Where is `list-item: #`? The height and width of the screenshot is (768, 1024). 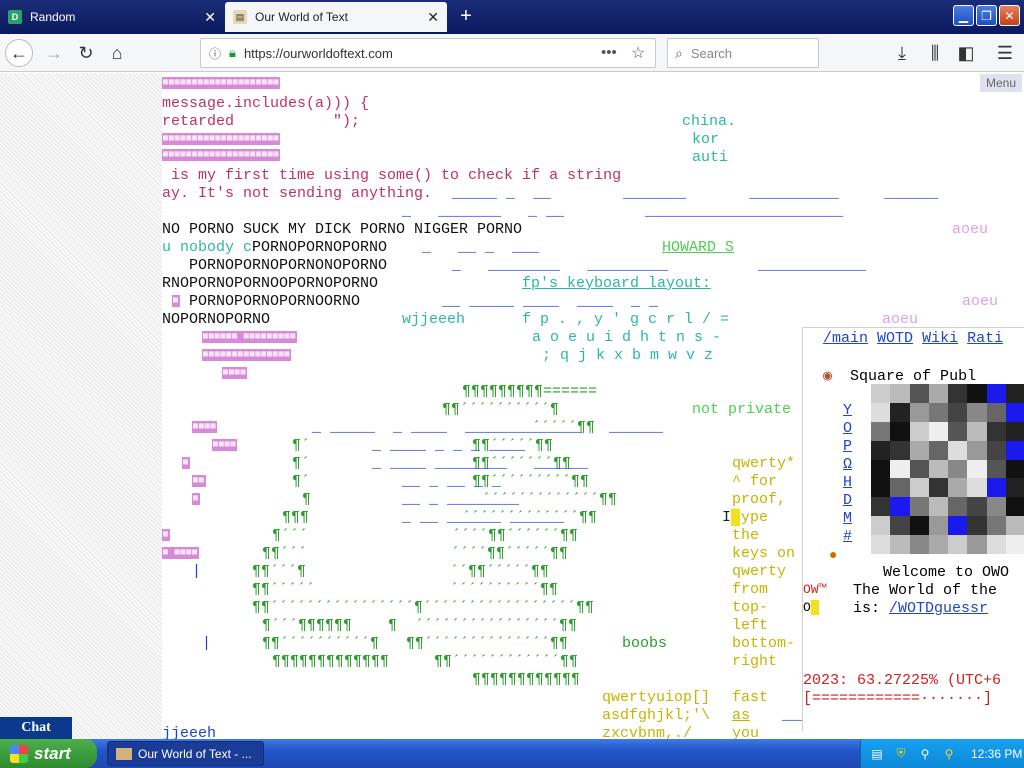 list-item: # is located at coordinates (847, 537).